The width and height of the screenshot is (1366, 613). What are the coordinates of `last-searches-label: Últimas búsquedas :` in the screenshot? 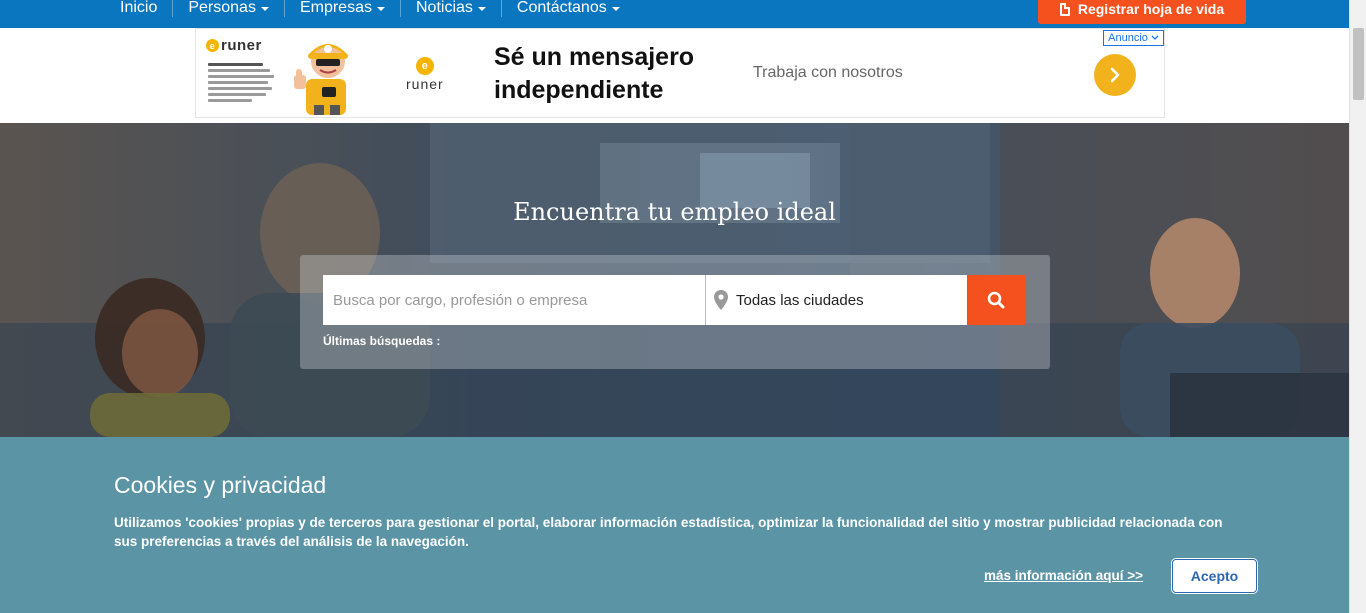 It's located at (382, 341).